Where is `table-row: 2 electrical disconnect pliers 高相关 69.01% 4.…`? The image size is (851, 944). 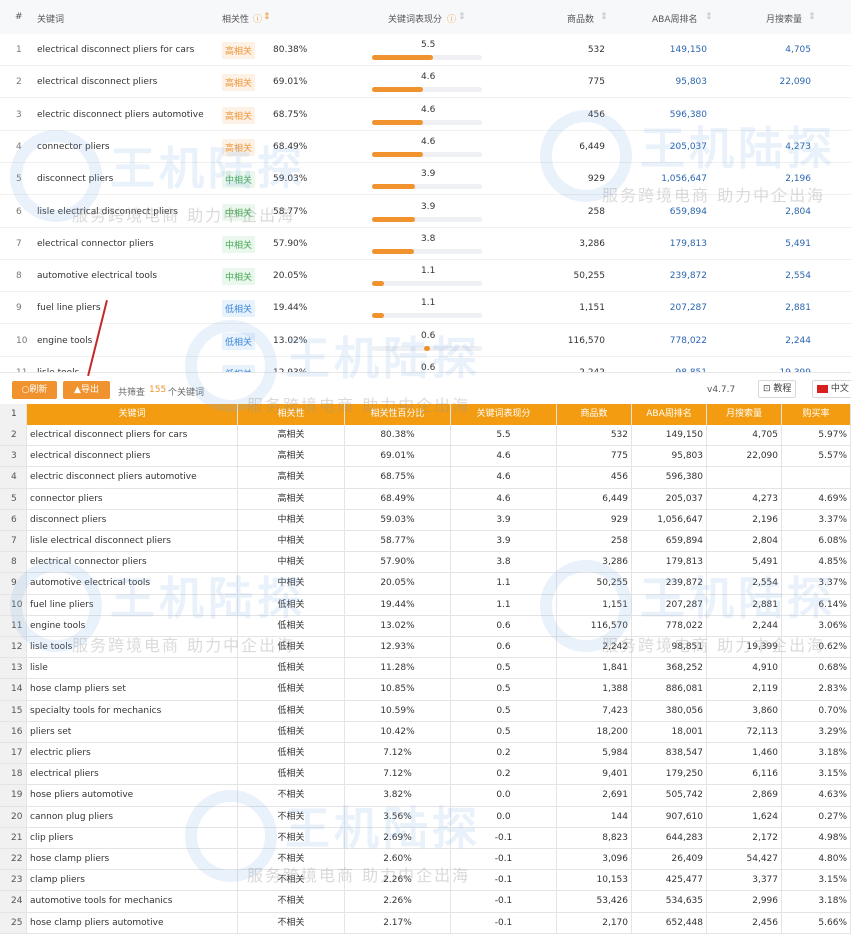
table-row: 2 electrical disconnect pliers 高相关 69.01% 4.… is located at coordinates (425, 82).